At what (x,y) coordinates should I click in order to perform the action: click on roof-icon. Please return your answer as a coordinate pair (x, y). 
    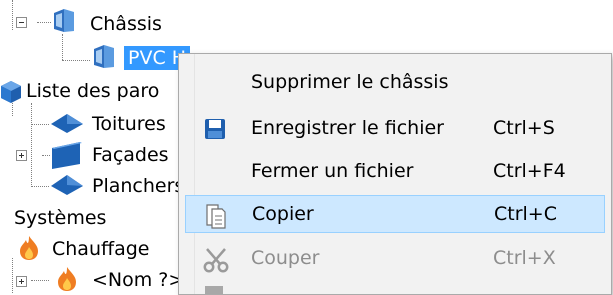
    Looking at the image, I should click on (67, 123).